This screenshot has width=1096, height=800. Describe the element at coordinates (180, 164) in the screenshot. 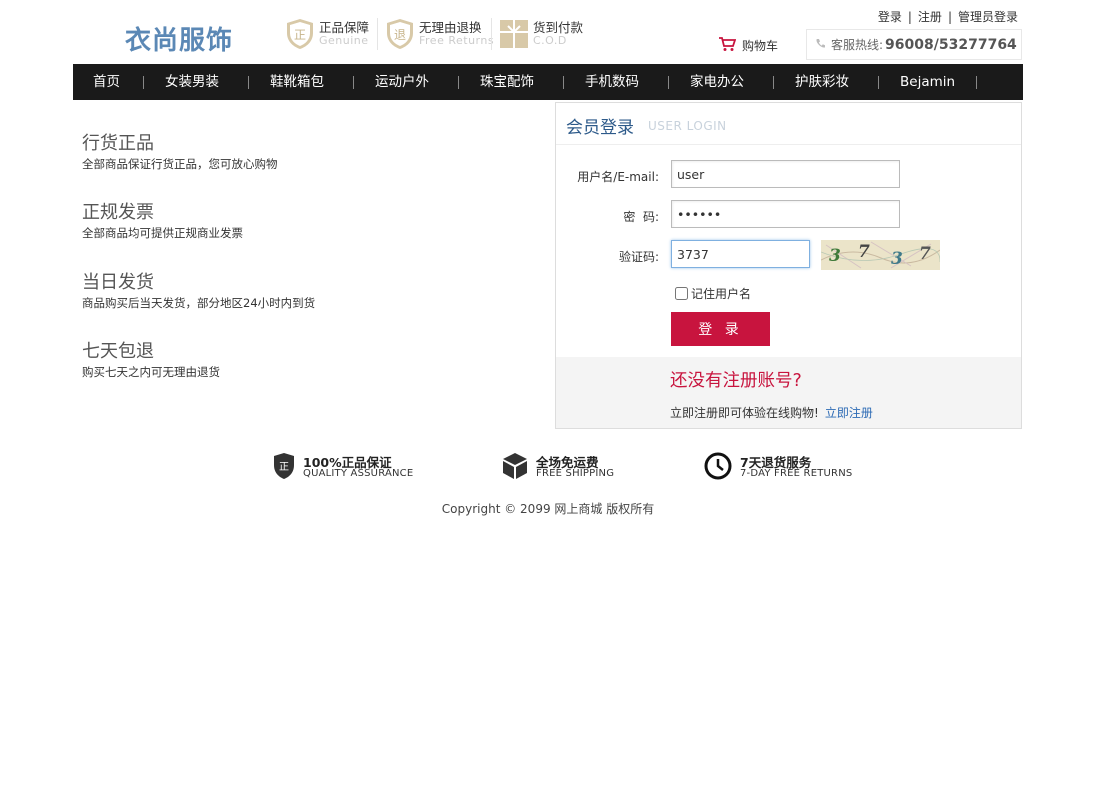

I see `feature-desc: 全部商品保证行货正品，您可放心购物` at that location.